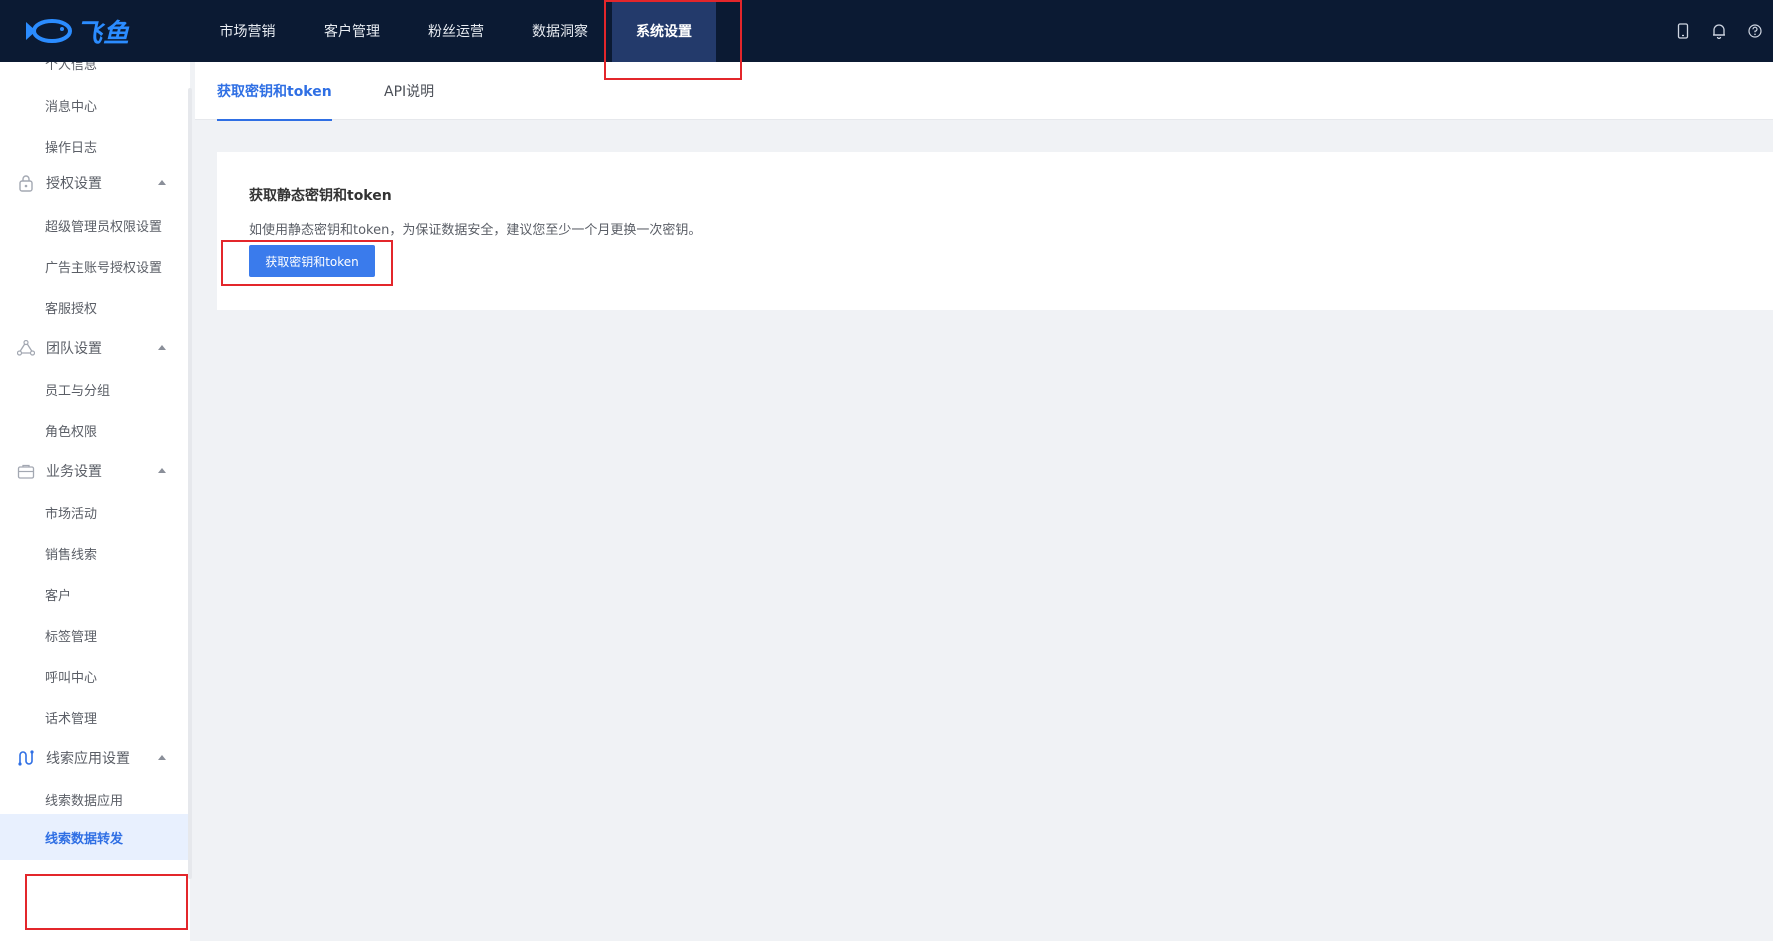 The width and height of the screenshot is (1773, 941). Describe the element at coordinates (247, 31) in the screenshot. I see `nav-marketing: 市场营销` at that location.